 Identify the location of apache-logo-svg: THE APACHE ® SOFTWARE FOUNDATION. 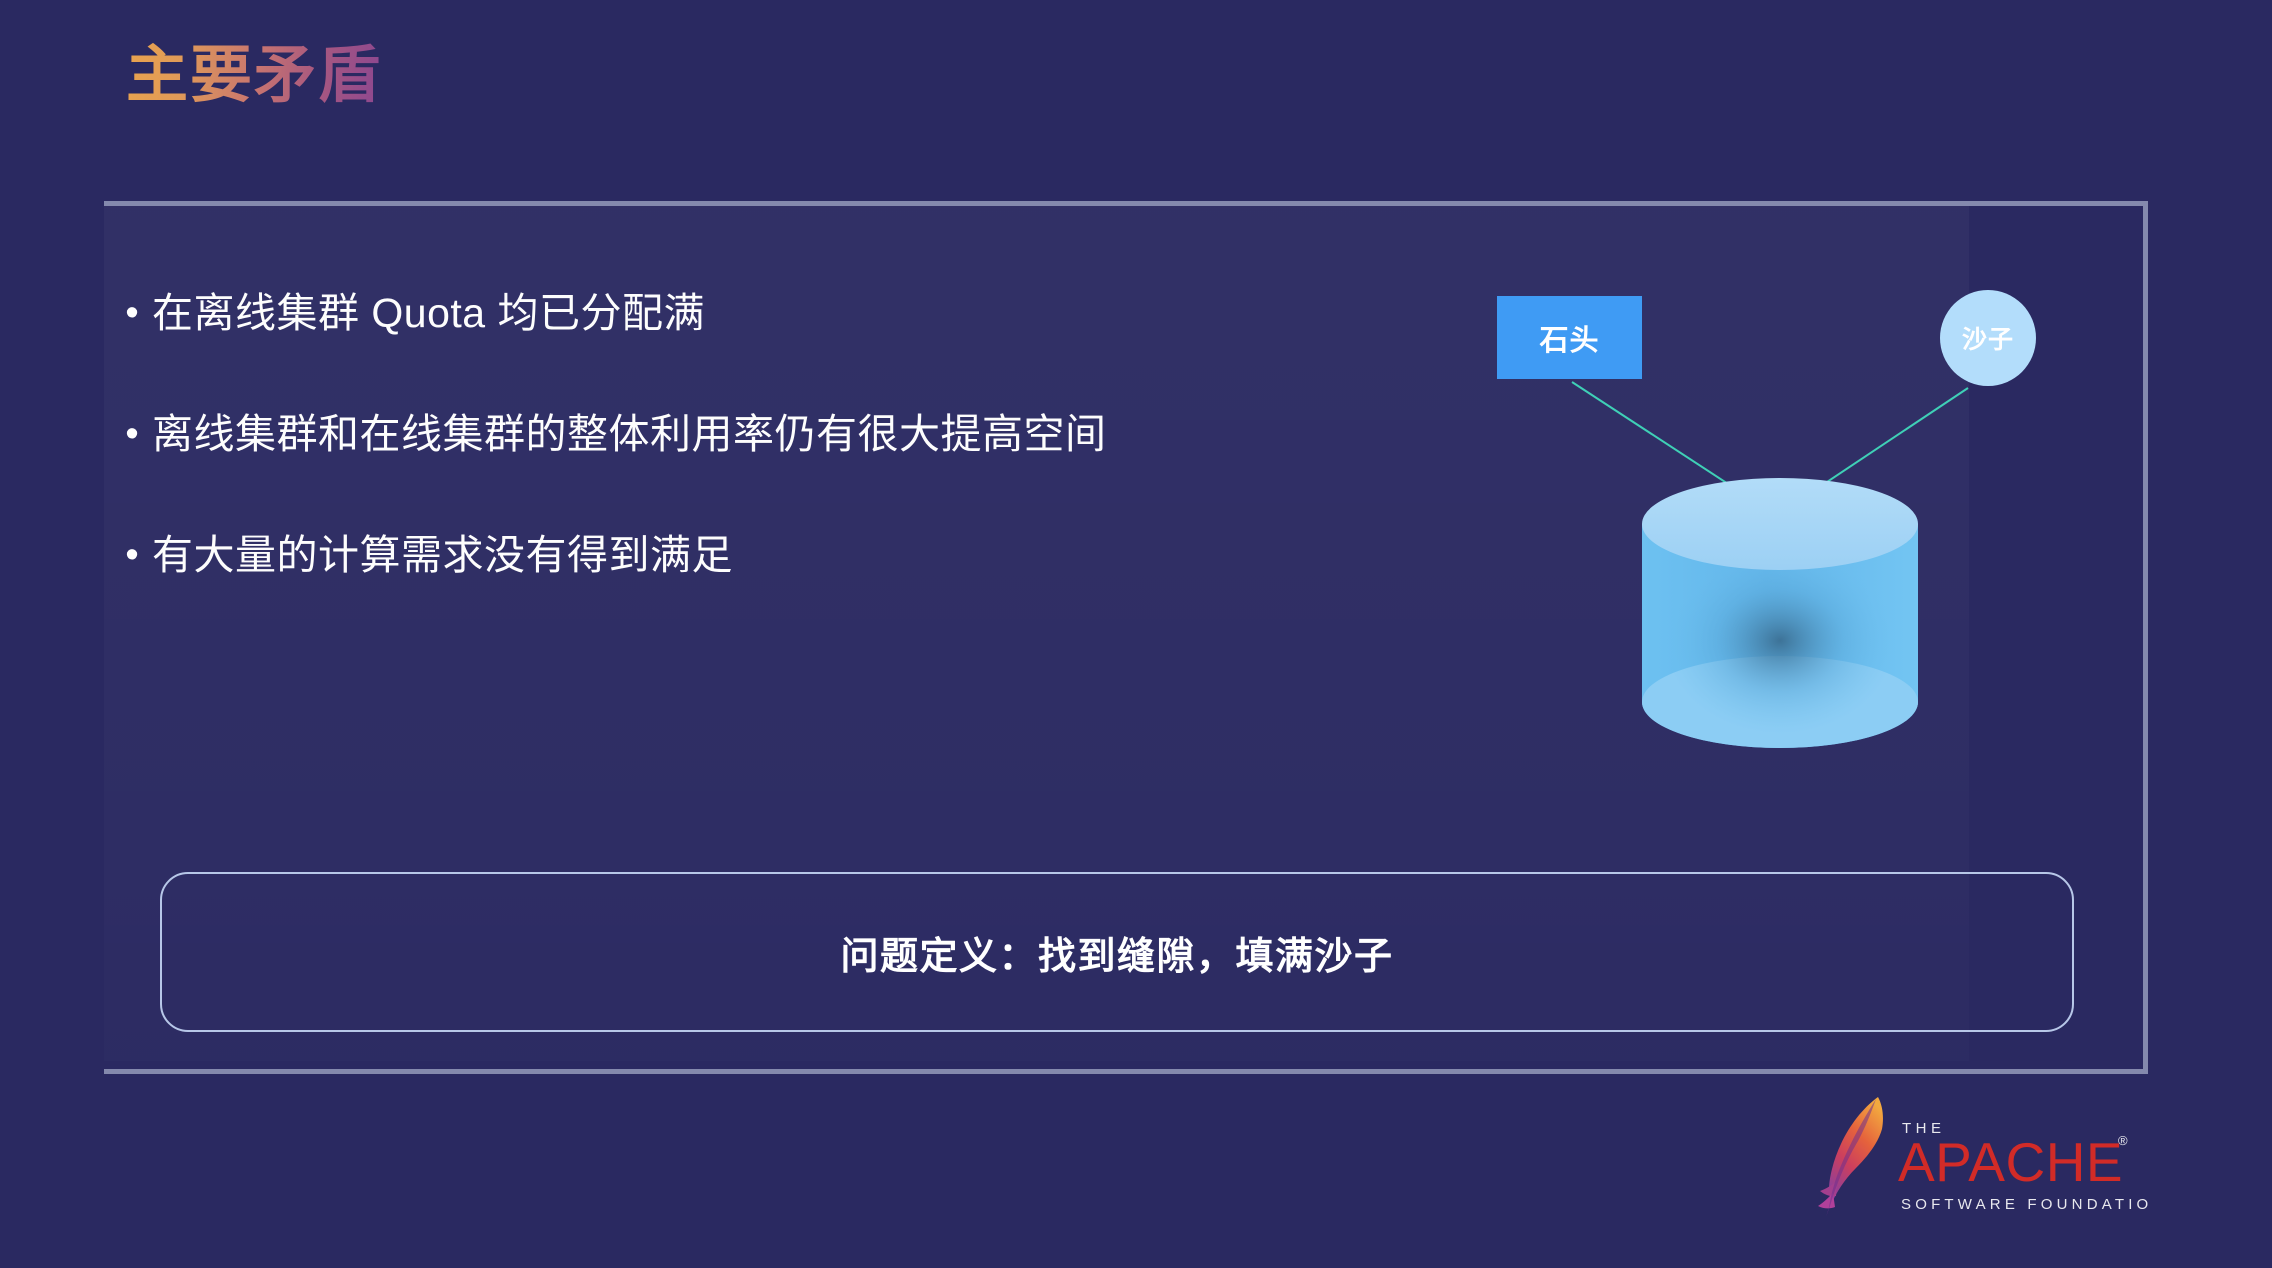
(1990, 1157).